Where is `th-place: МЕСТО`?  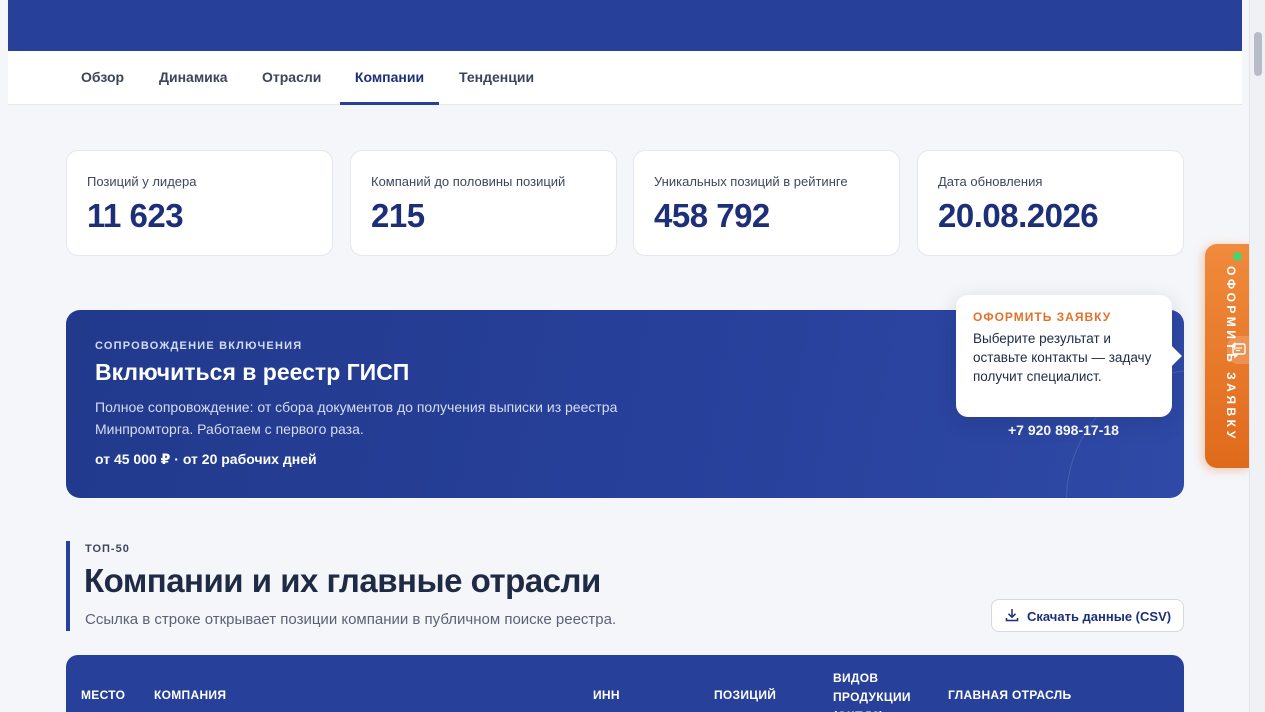 th-place: МЕСТО is located at coordinates (103, 695).